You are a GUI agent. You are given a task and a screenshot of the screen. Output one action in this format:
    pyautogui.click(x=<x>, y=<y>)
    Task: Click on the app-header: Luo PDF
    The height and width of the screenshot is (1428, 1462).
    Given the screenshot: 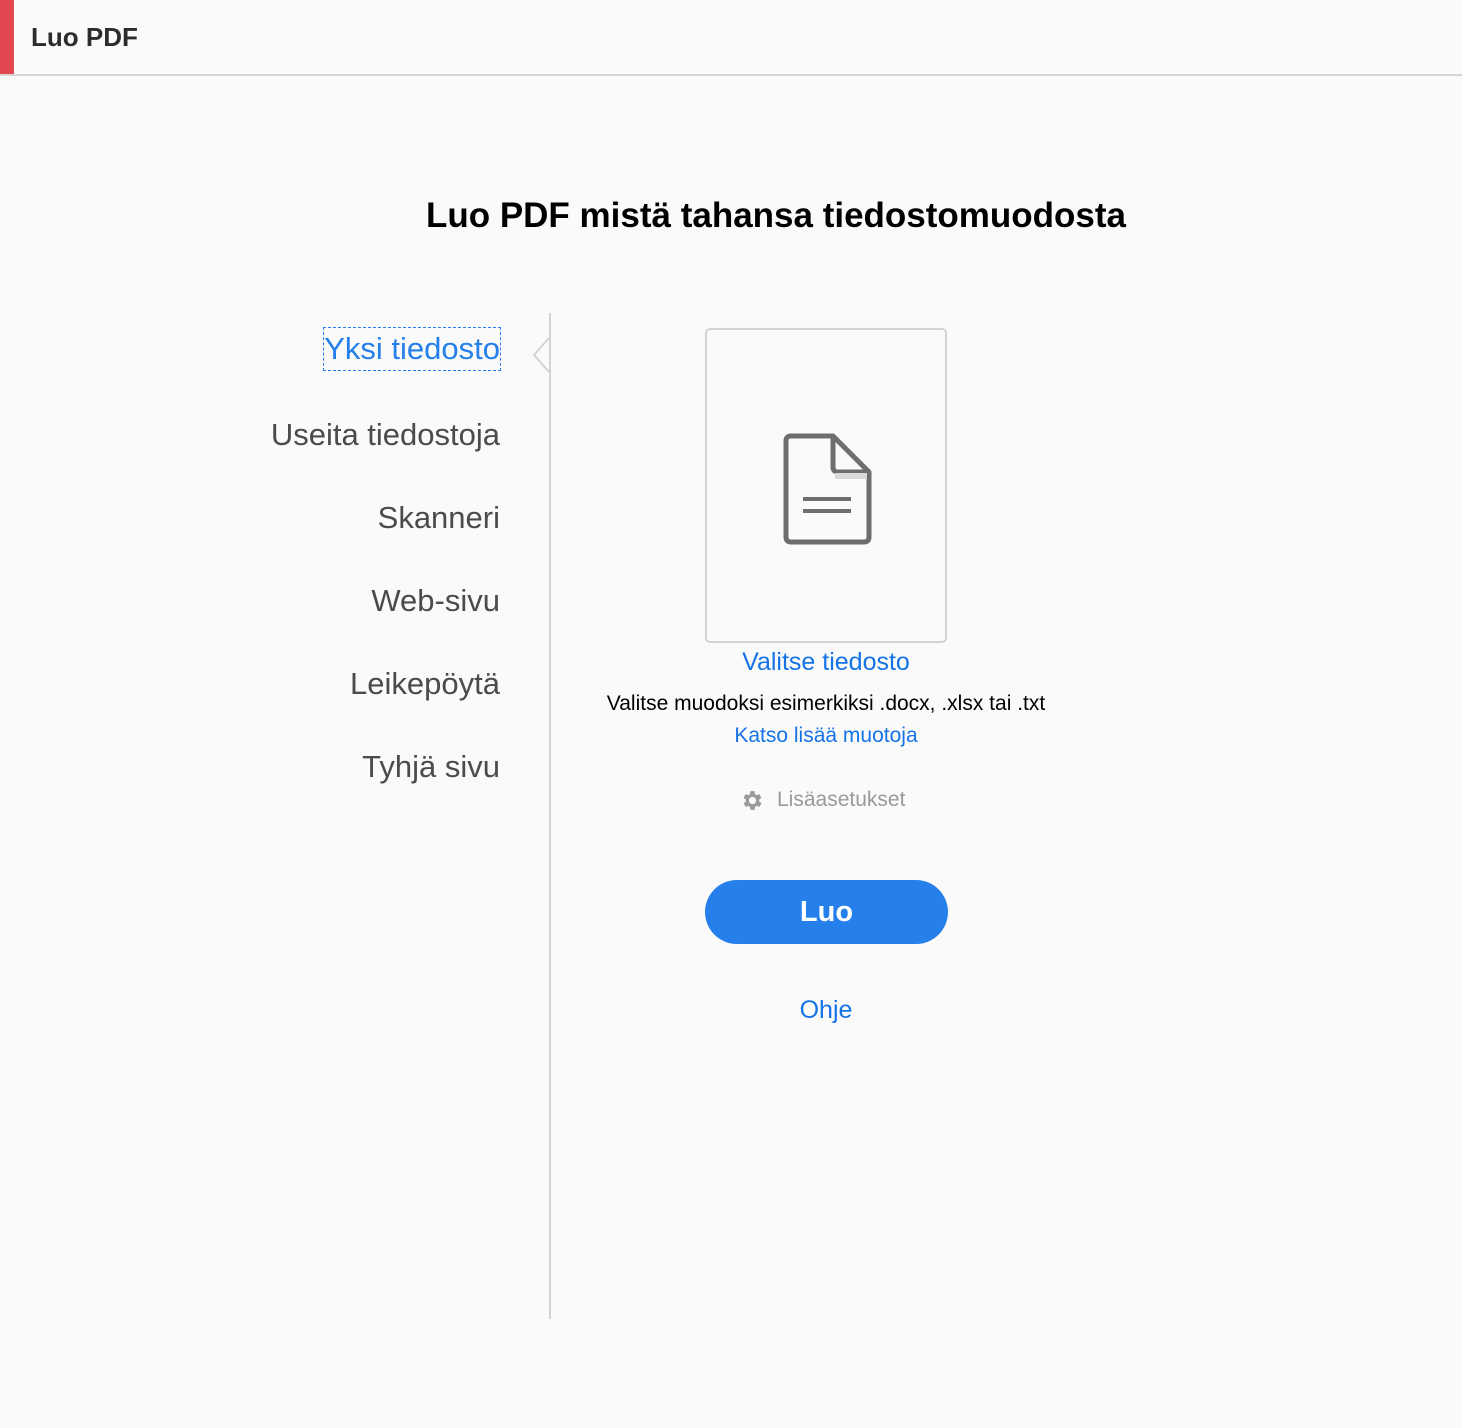 What is the action you would take?
    pyautogui.click(x=731, y=38)
    